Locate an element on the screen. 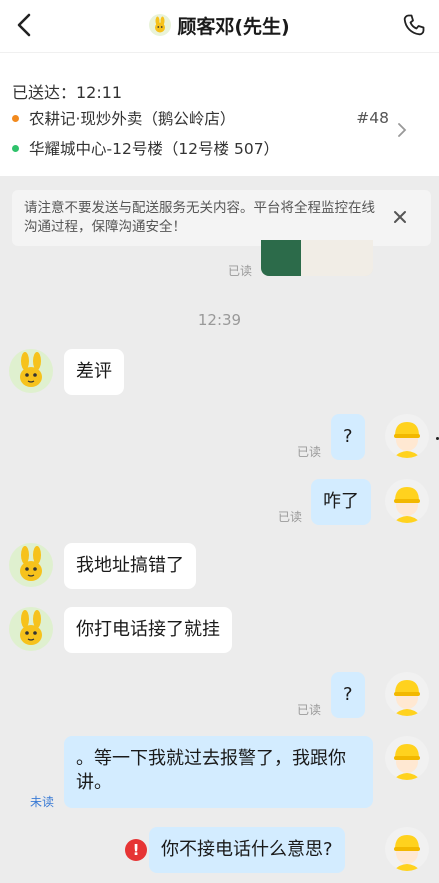 This screenshot has width=439, height=883. message-bubble: 我地址搞错了 is located at coordinates (130, 566).